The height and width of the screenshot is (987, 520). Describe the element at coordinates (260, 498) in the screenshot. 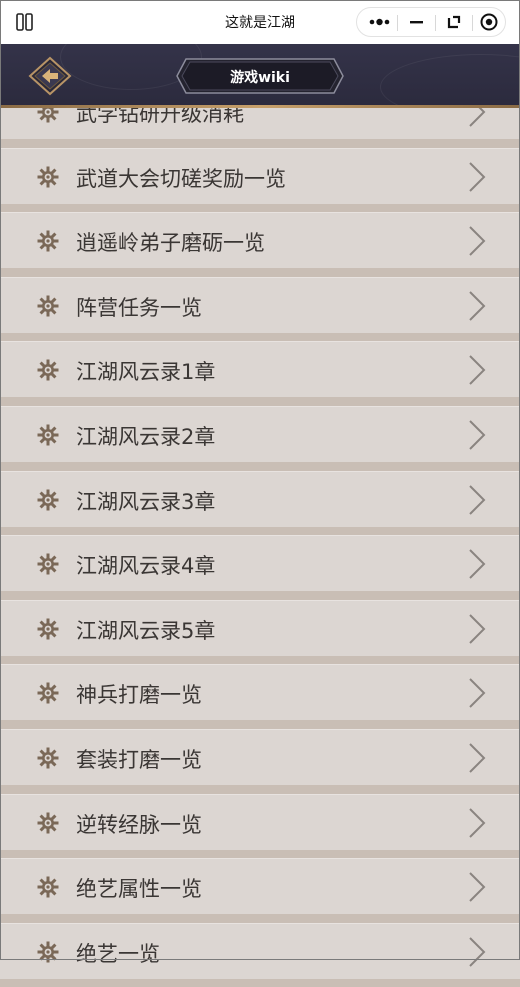

I see `list-item: 江湖风云录3章` at that location.